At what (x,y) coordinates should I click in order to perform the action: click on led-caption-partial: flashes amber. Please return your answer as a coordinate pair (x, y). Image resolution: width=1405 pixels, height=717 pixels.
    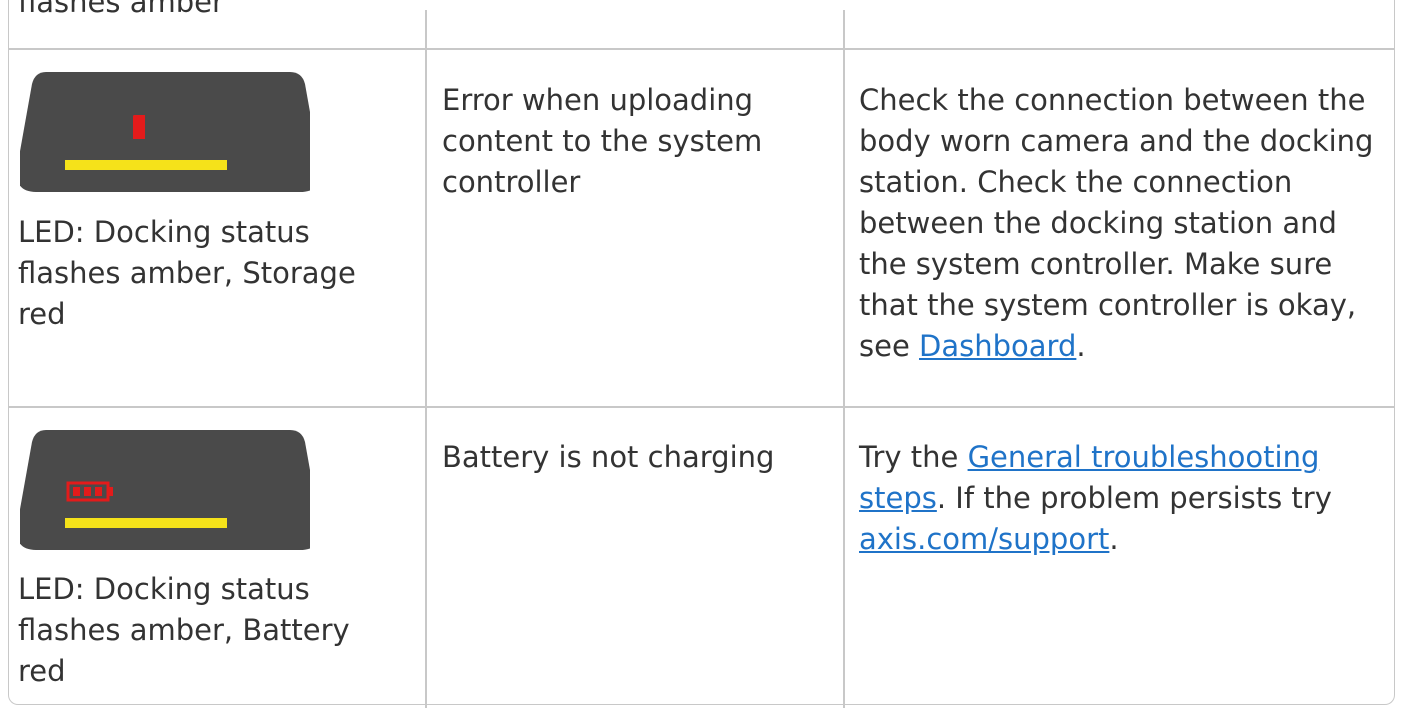
    Looking at the image, I should click on (121, 9).